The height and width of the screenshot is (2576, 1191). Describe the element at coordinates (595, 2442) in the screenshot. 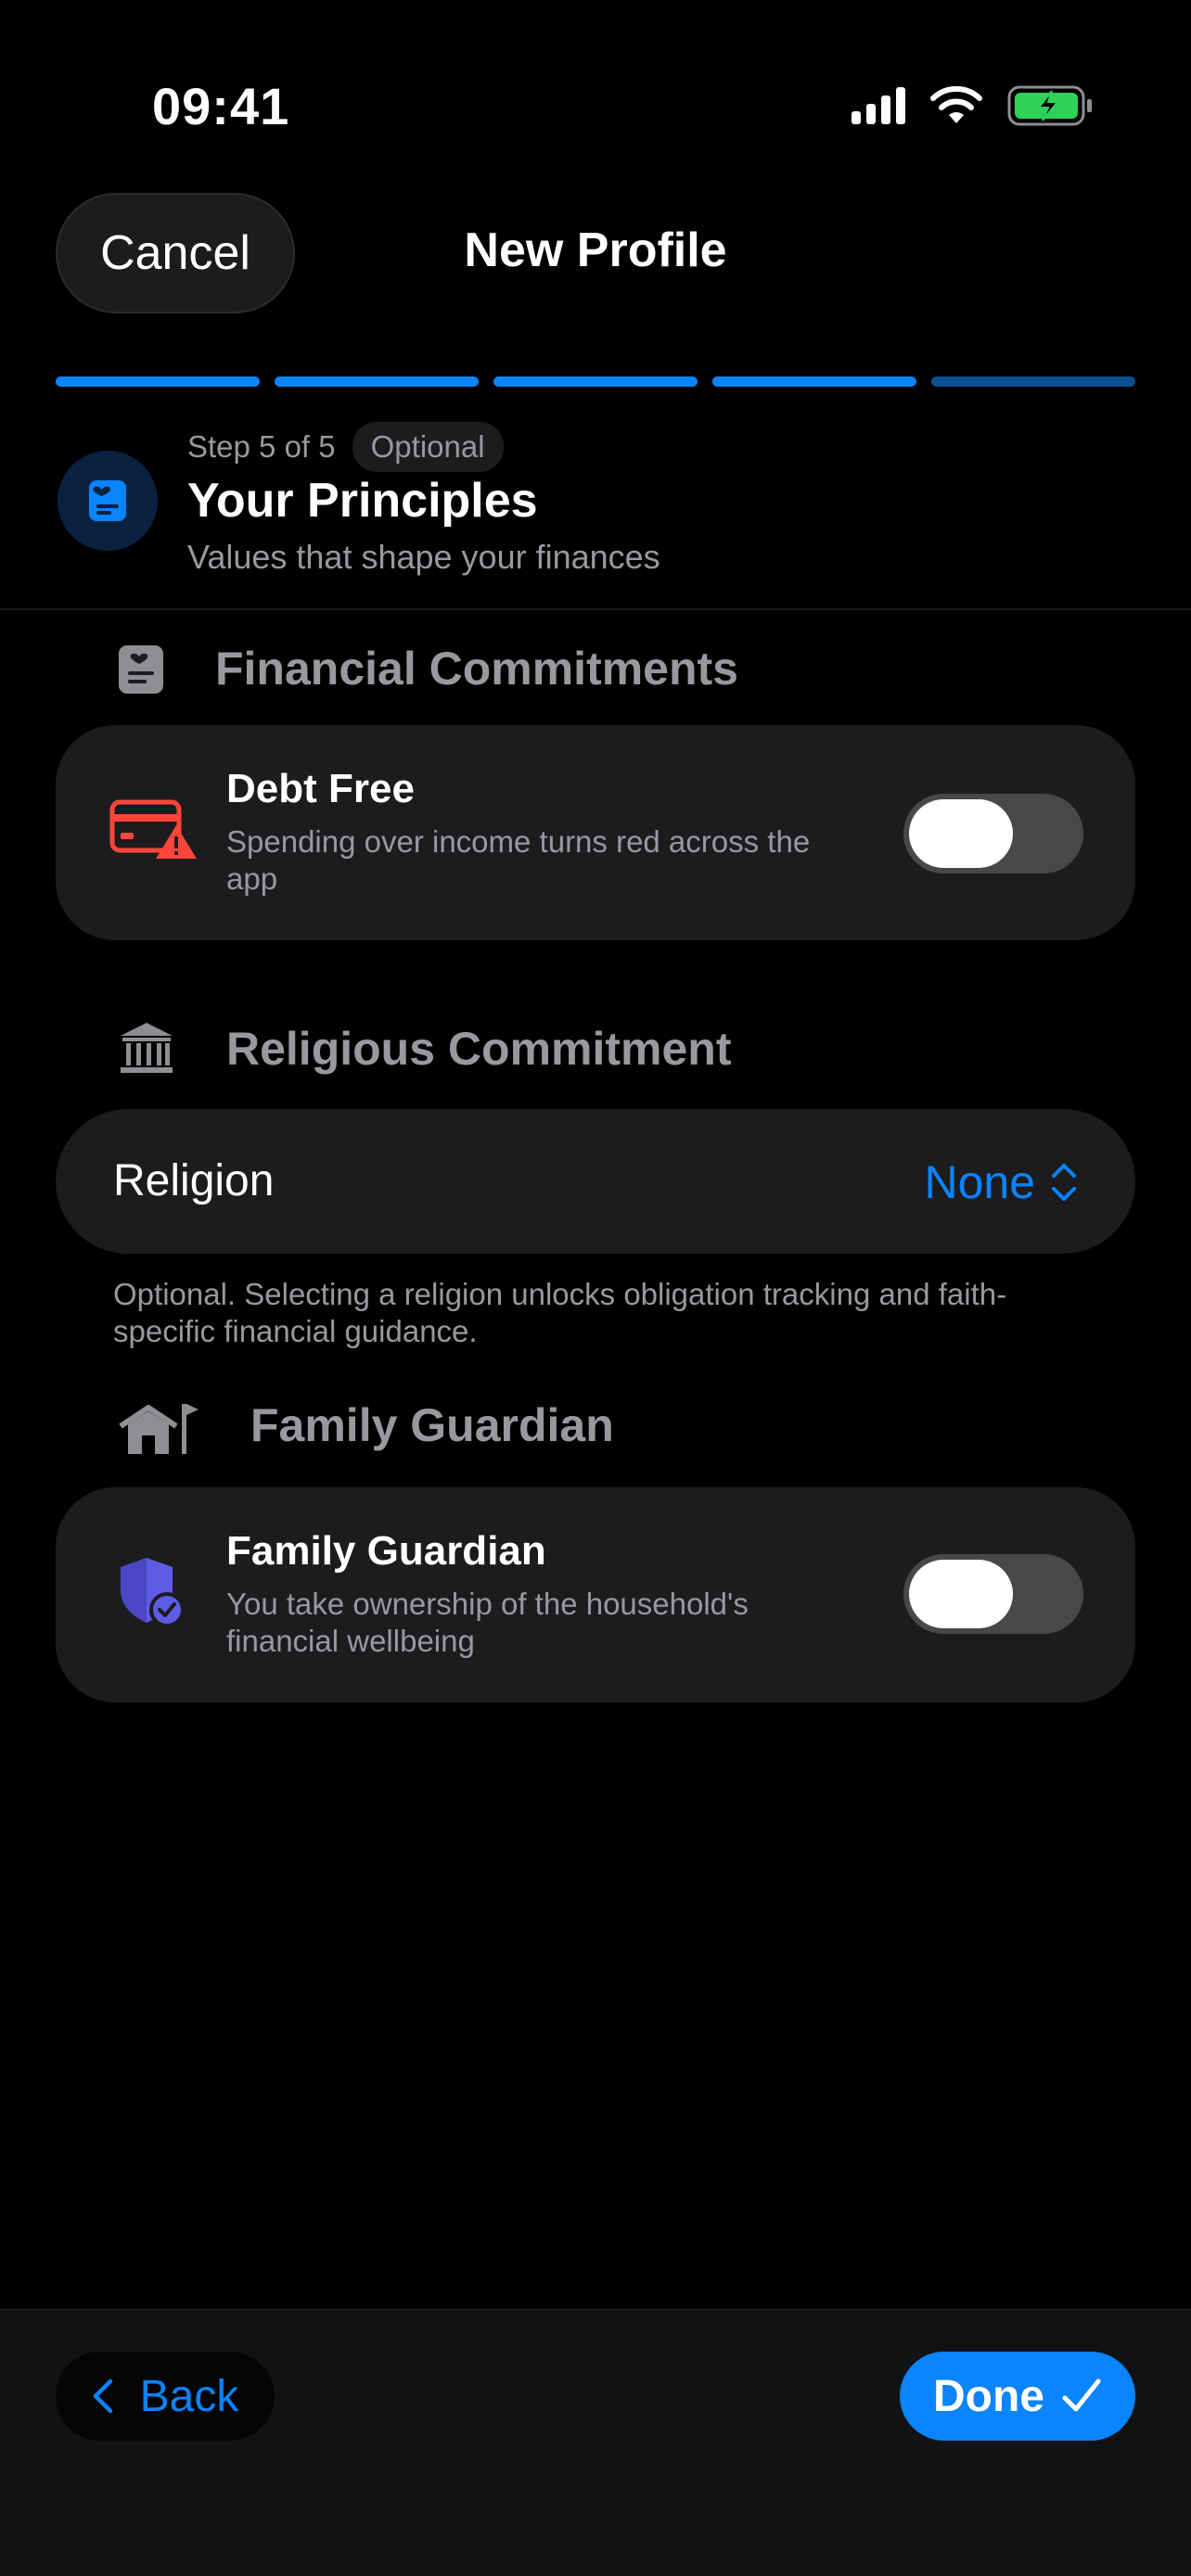

I see `bottom-toolbar` at that location.